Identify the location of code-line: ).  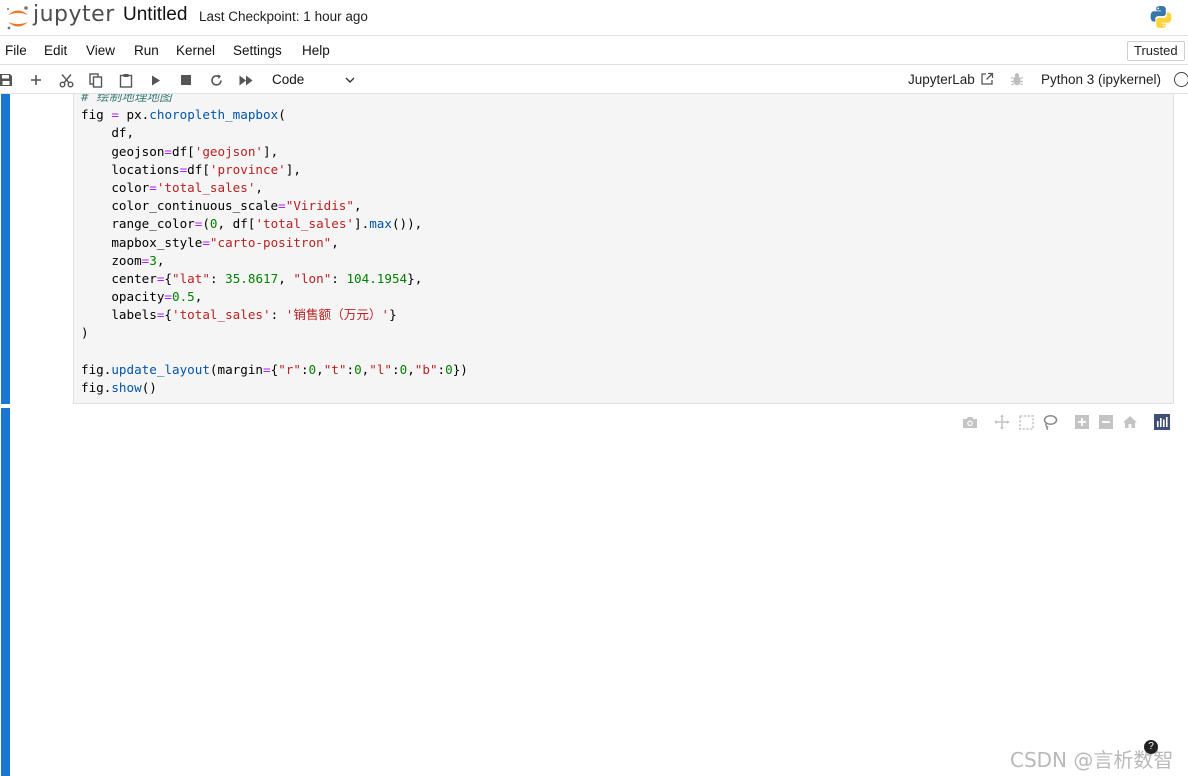
(85, 333).